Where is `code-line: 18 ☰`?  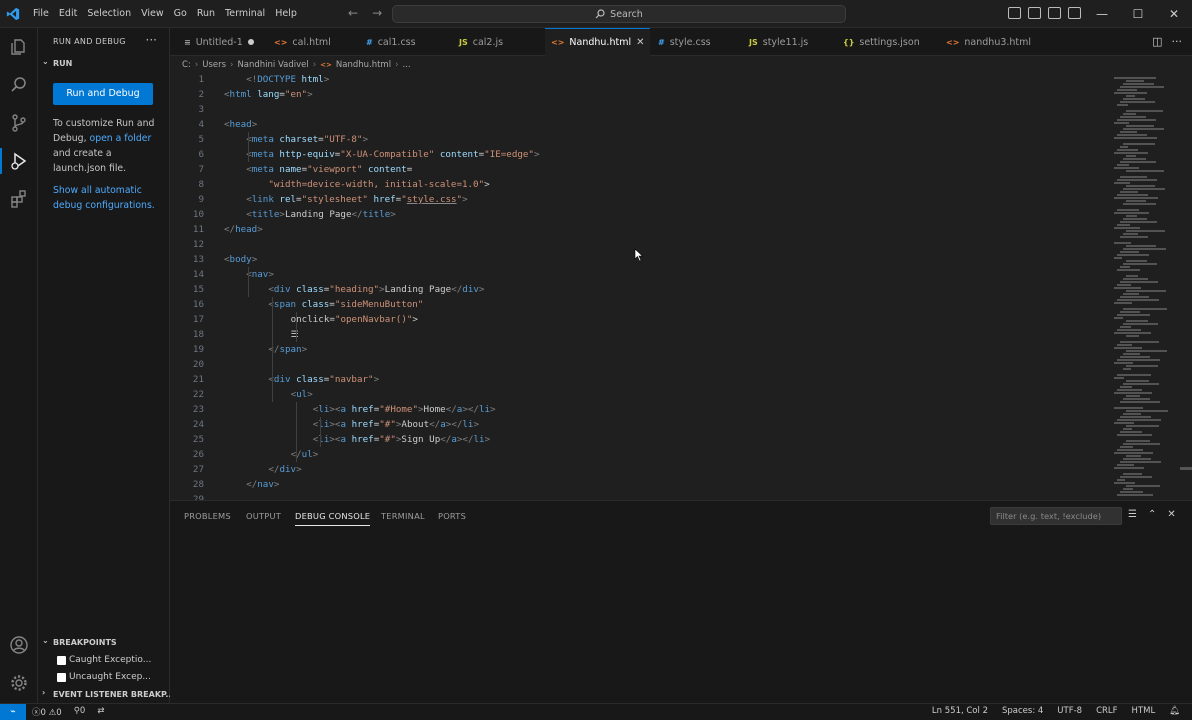 code-line: 18 ☰ is located at coordinates (640, 334).